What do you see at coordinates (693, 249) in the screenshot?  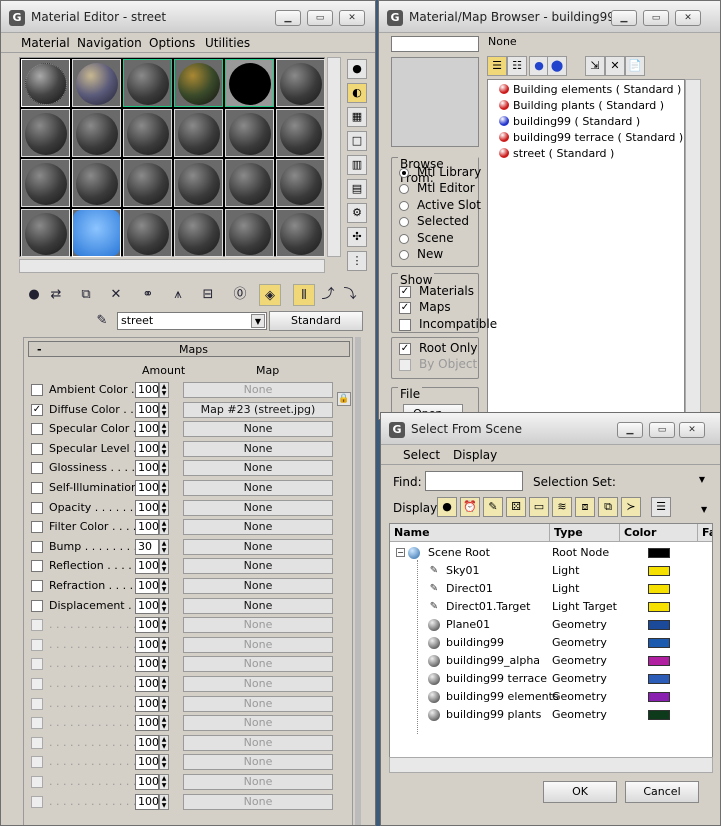 I see `material-list-scrollbar` at bounding box center [693, 249].